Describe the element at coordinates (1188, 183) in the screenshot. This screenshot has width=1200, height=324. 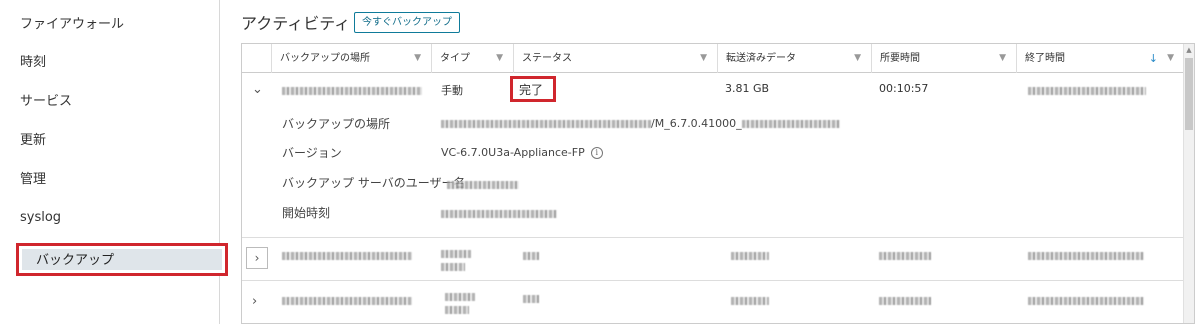
I see `vertical-scrollbar: ▲` at that location.